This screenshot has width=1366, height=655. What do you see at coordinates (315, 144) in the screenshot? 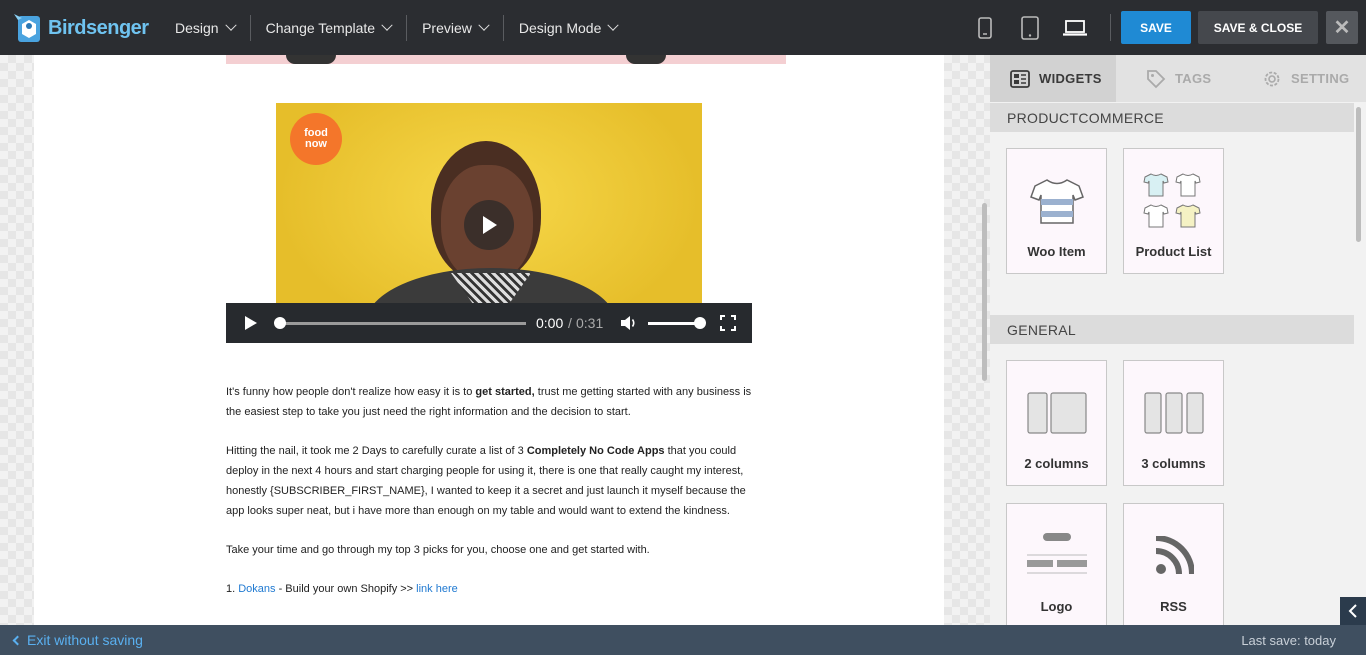
I see `food-now-logo-text-2: now` at bounding box center [315, 144].